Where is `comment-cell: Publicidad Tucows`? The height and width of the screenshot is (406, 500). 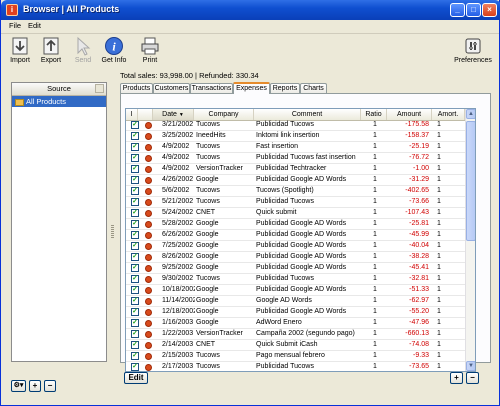 comment-cell: Publicidad Tucows is located at coordinates (285, 366).